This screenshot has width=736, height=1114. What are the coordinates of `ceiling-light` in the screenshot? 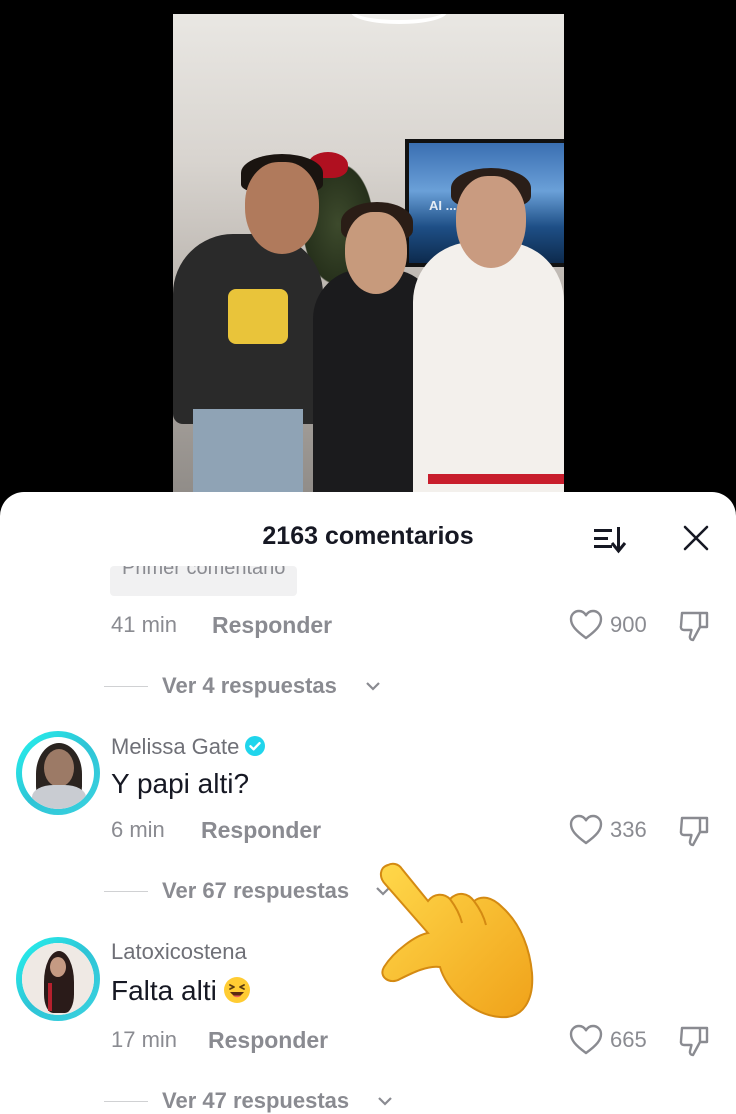 It's located at (399, 19).